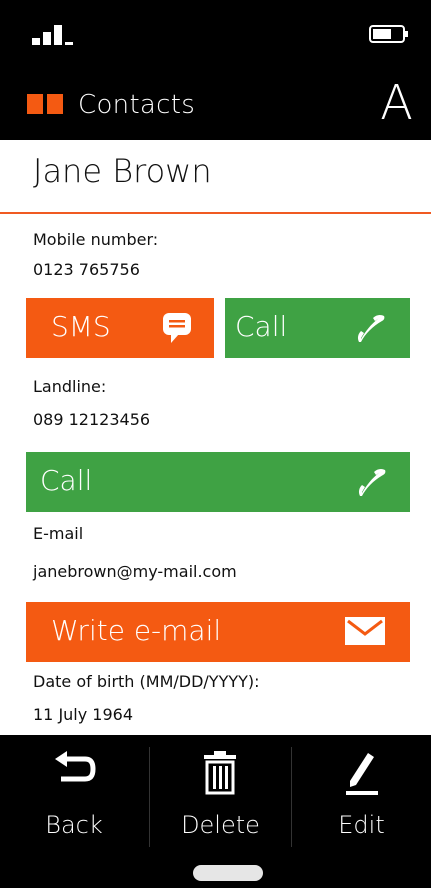  Describe the element at coordinates (146, 681) in the screenshot. I see `dob-label: Date of birth (MM/DD/YYYY):` at that location.